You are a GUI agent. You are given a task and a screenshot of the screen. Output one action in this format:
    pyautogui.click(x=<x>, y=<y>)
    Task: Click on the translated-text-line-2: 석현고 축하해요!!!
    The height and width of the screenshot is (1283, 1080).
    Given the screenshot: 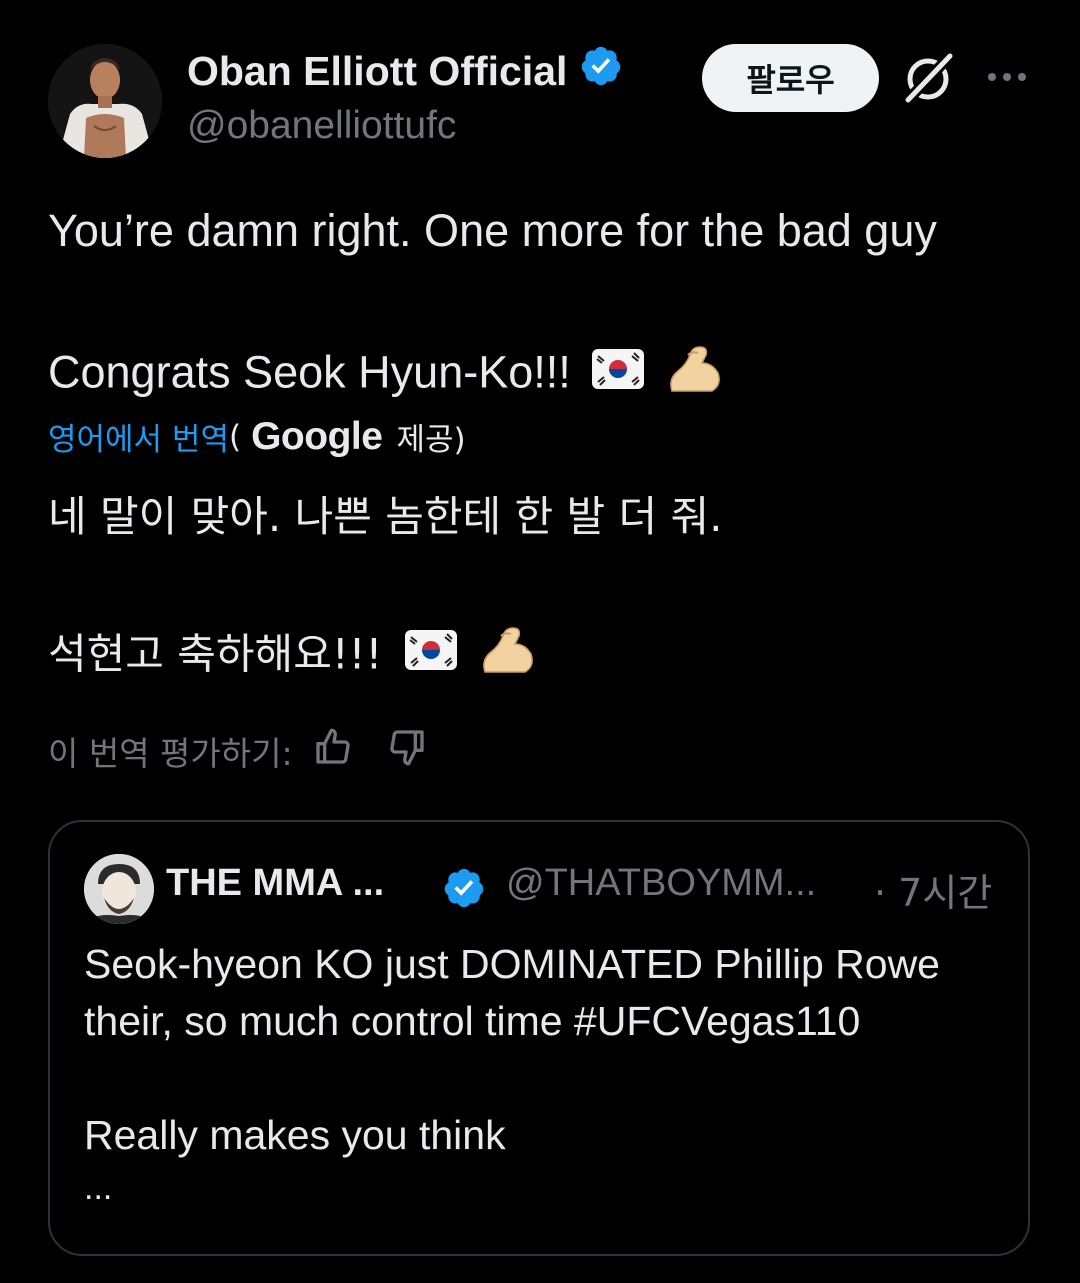 What is the action you would take?
    pyautogui.click(x=291, y=657)
    